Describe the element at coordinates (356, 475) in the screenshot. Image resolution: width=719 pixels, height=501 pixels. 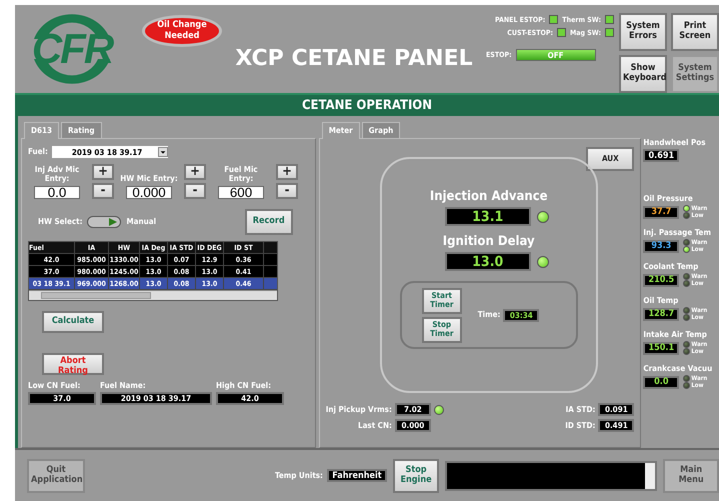
I see `temp-units-value: Fahrenheit` at that location.